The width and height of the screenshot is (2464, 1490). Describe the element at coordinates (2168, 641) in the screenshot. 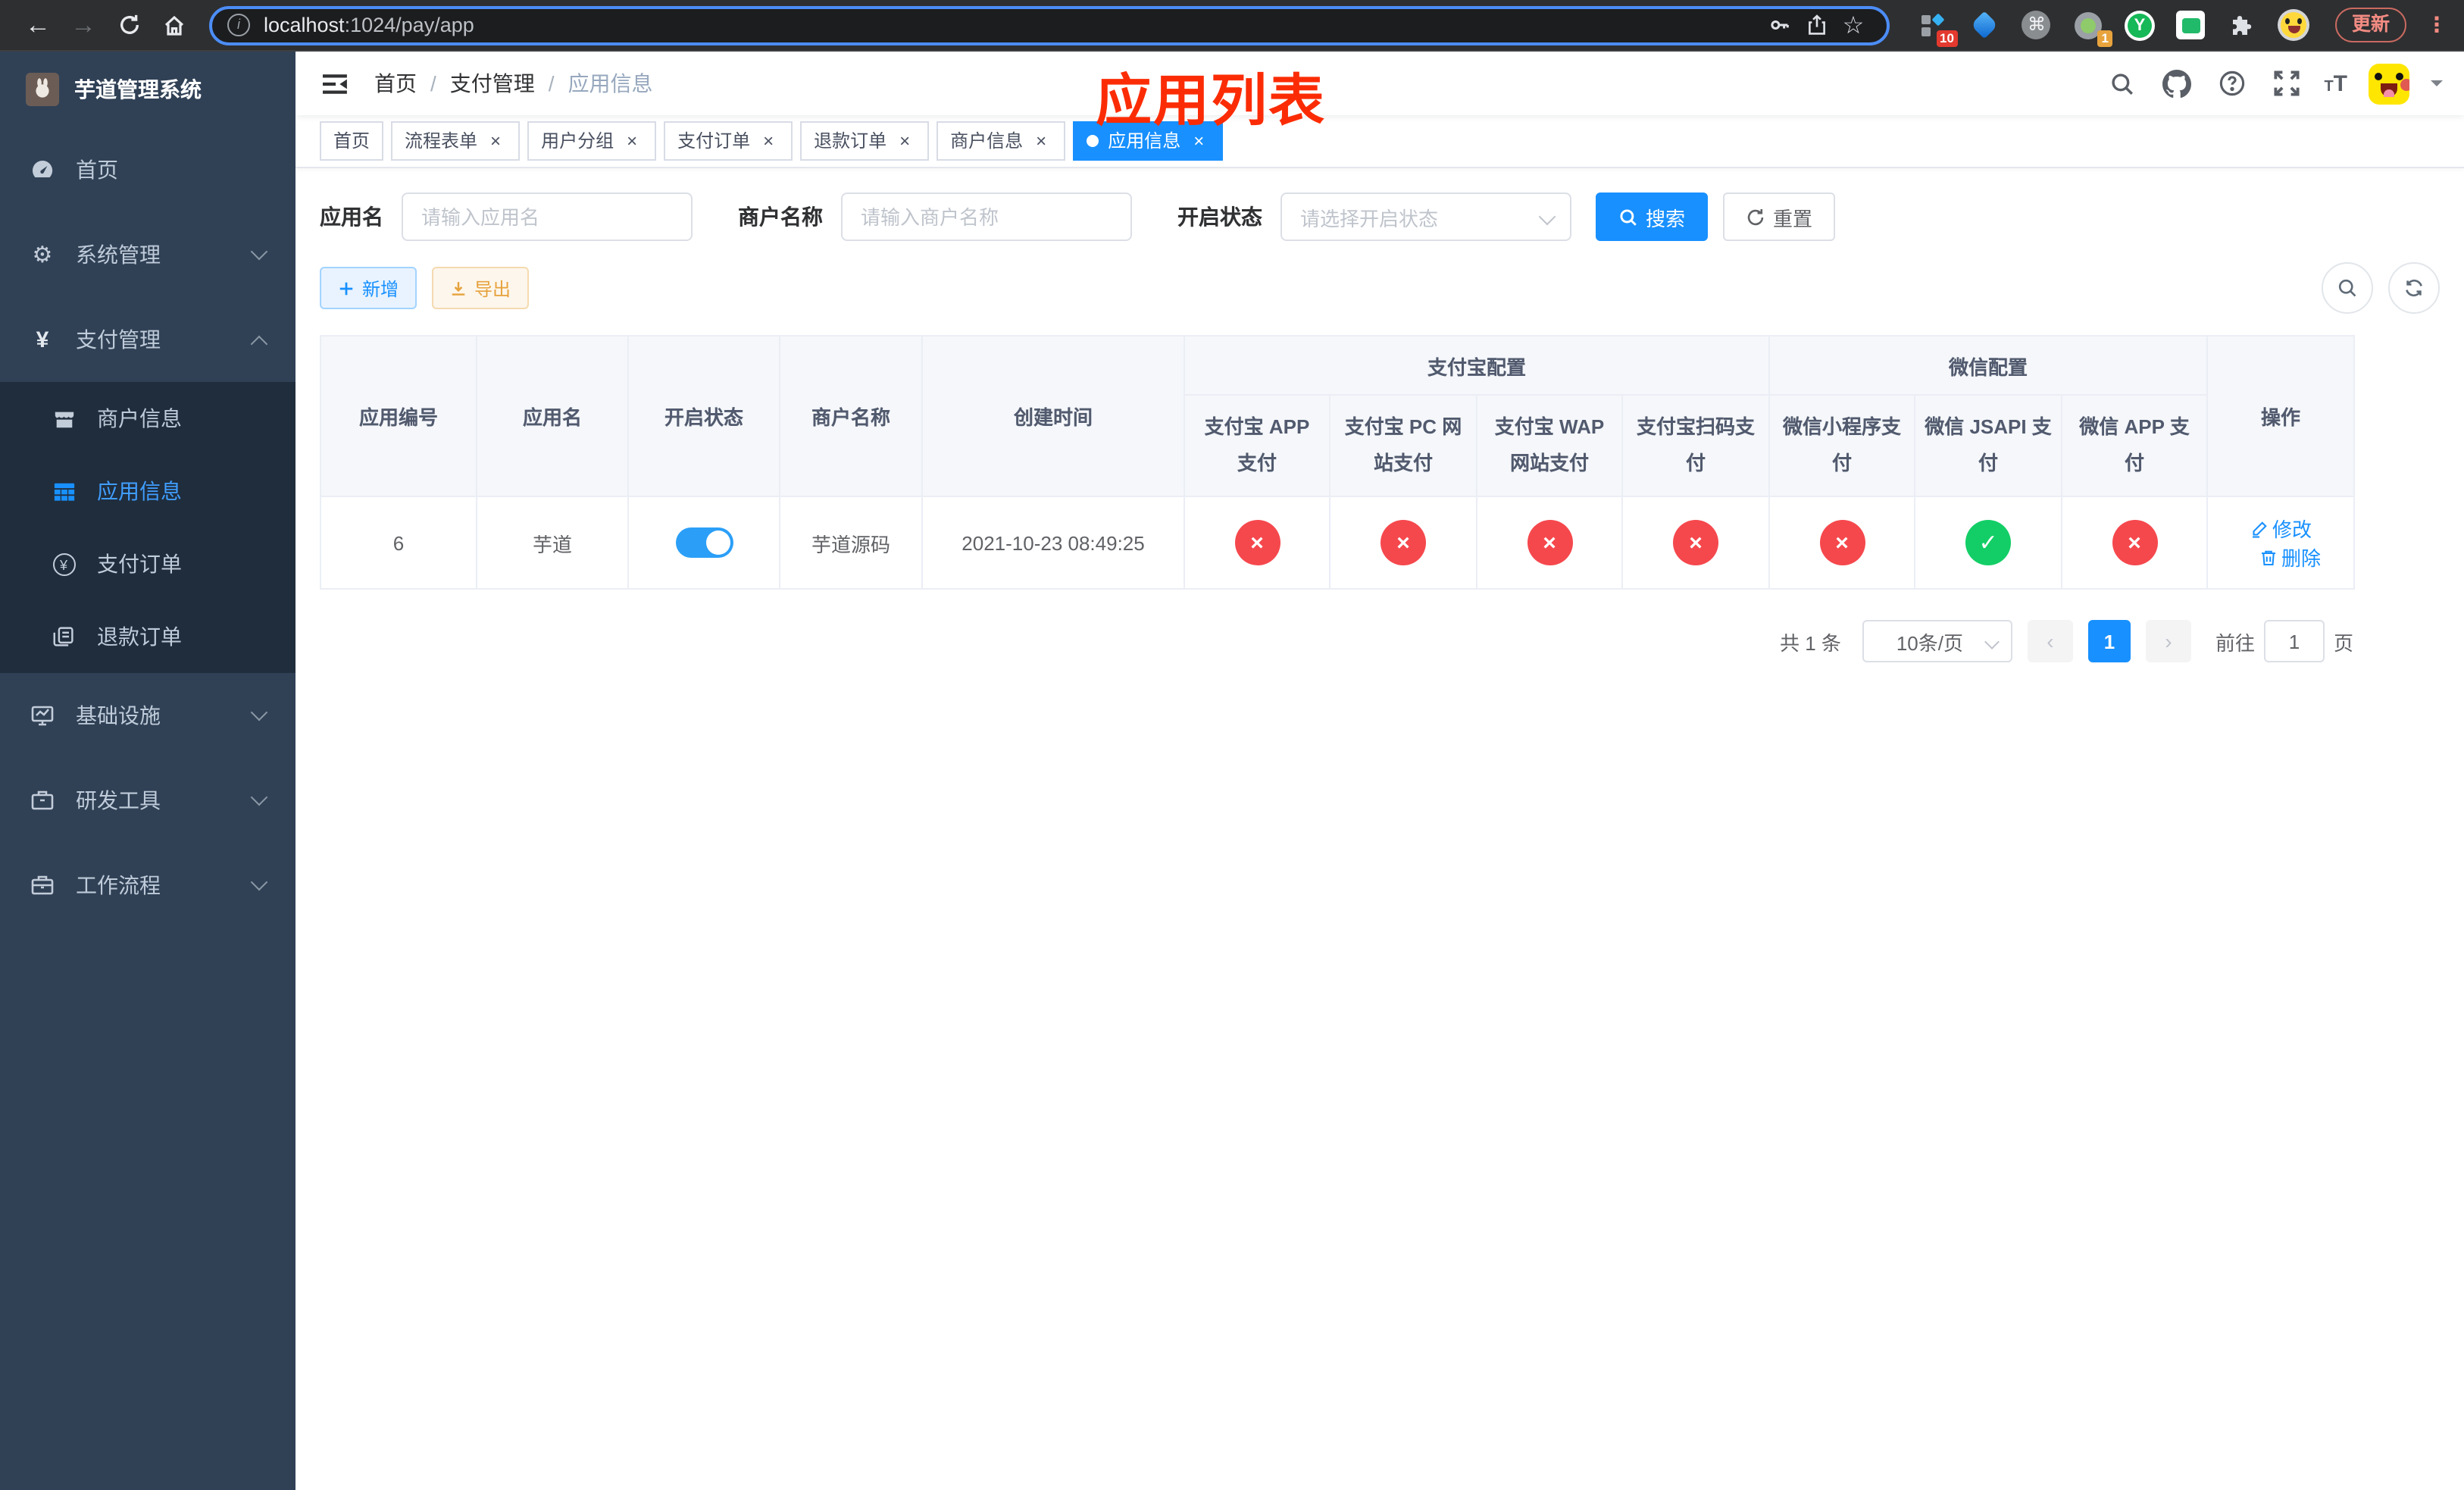

I see `next-page-button: ›` at that location.